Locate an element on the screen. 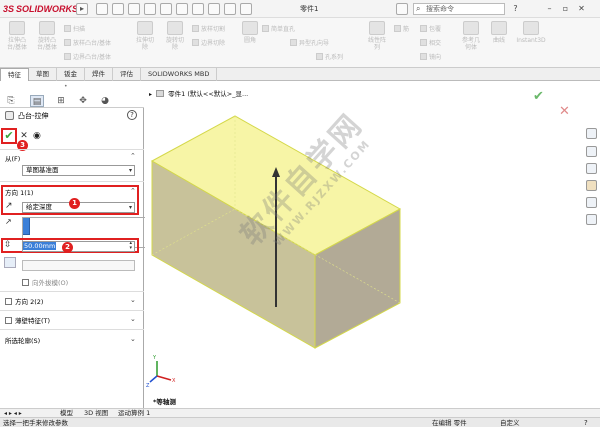  extrude-boss-button: 拉伸凸 台/基体 is located at coordinates (17, 36).